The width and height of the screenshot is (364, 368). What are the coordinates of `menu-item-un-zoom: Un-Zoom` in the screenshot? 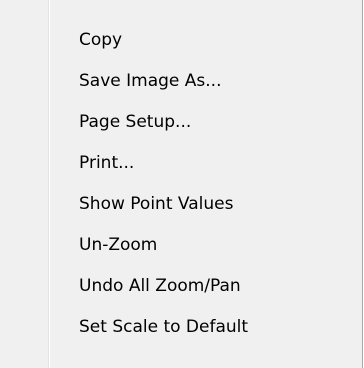 It's located at (181, 245).